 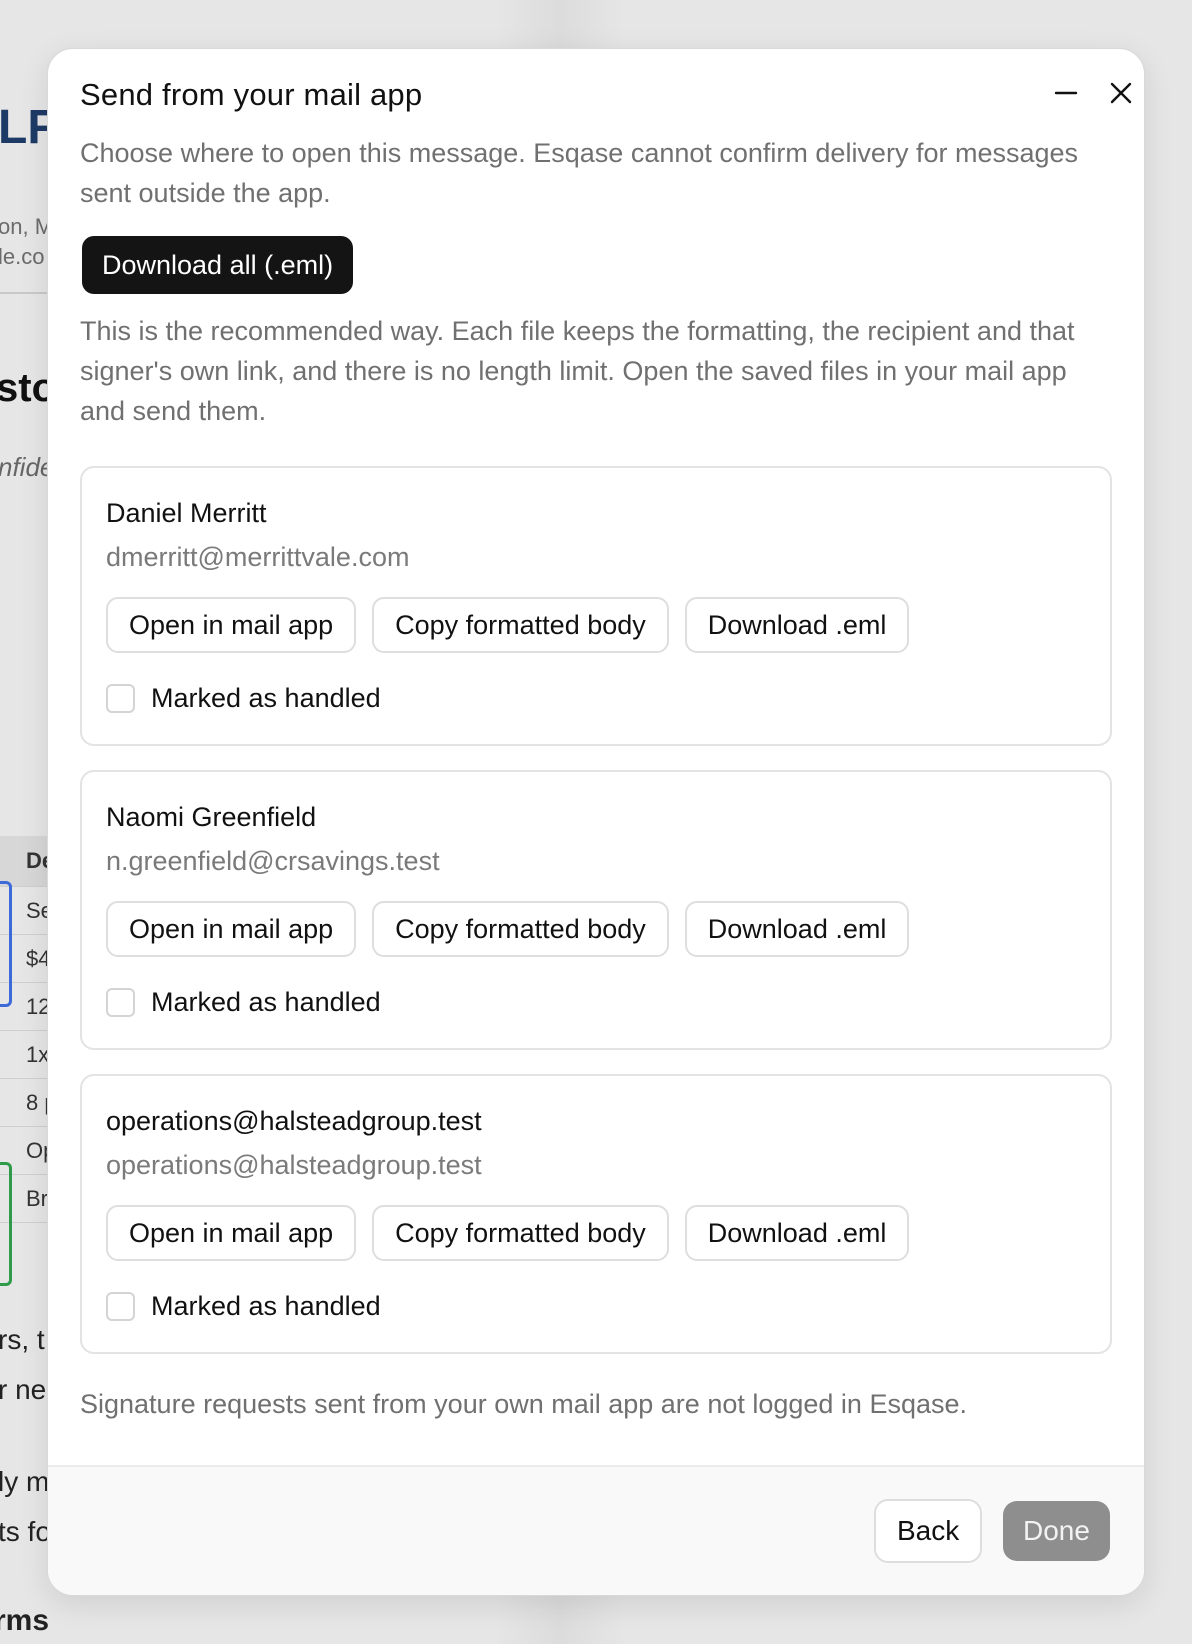 What do you see at coordinates (928, 1531) in the screenshot?
I see `back-button: Back` at bounding box center [928, 1531].